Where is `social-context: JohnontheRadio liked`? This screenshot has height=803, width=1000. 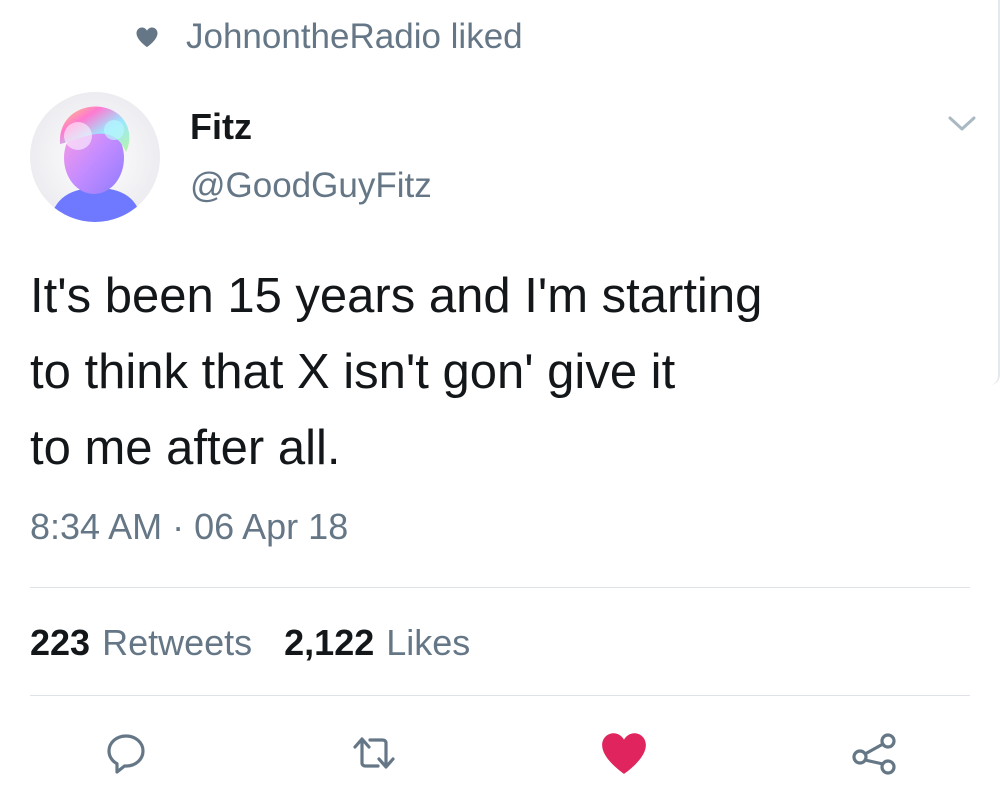
social-context: JohnontheRadio liked is located at coordinates (328, 37).